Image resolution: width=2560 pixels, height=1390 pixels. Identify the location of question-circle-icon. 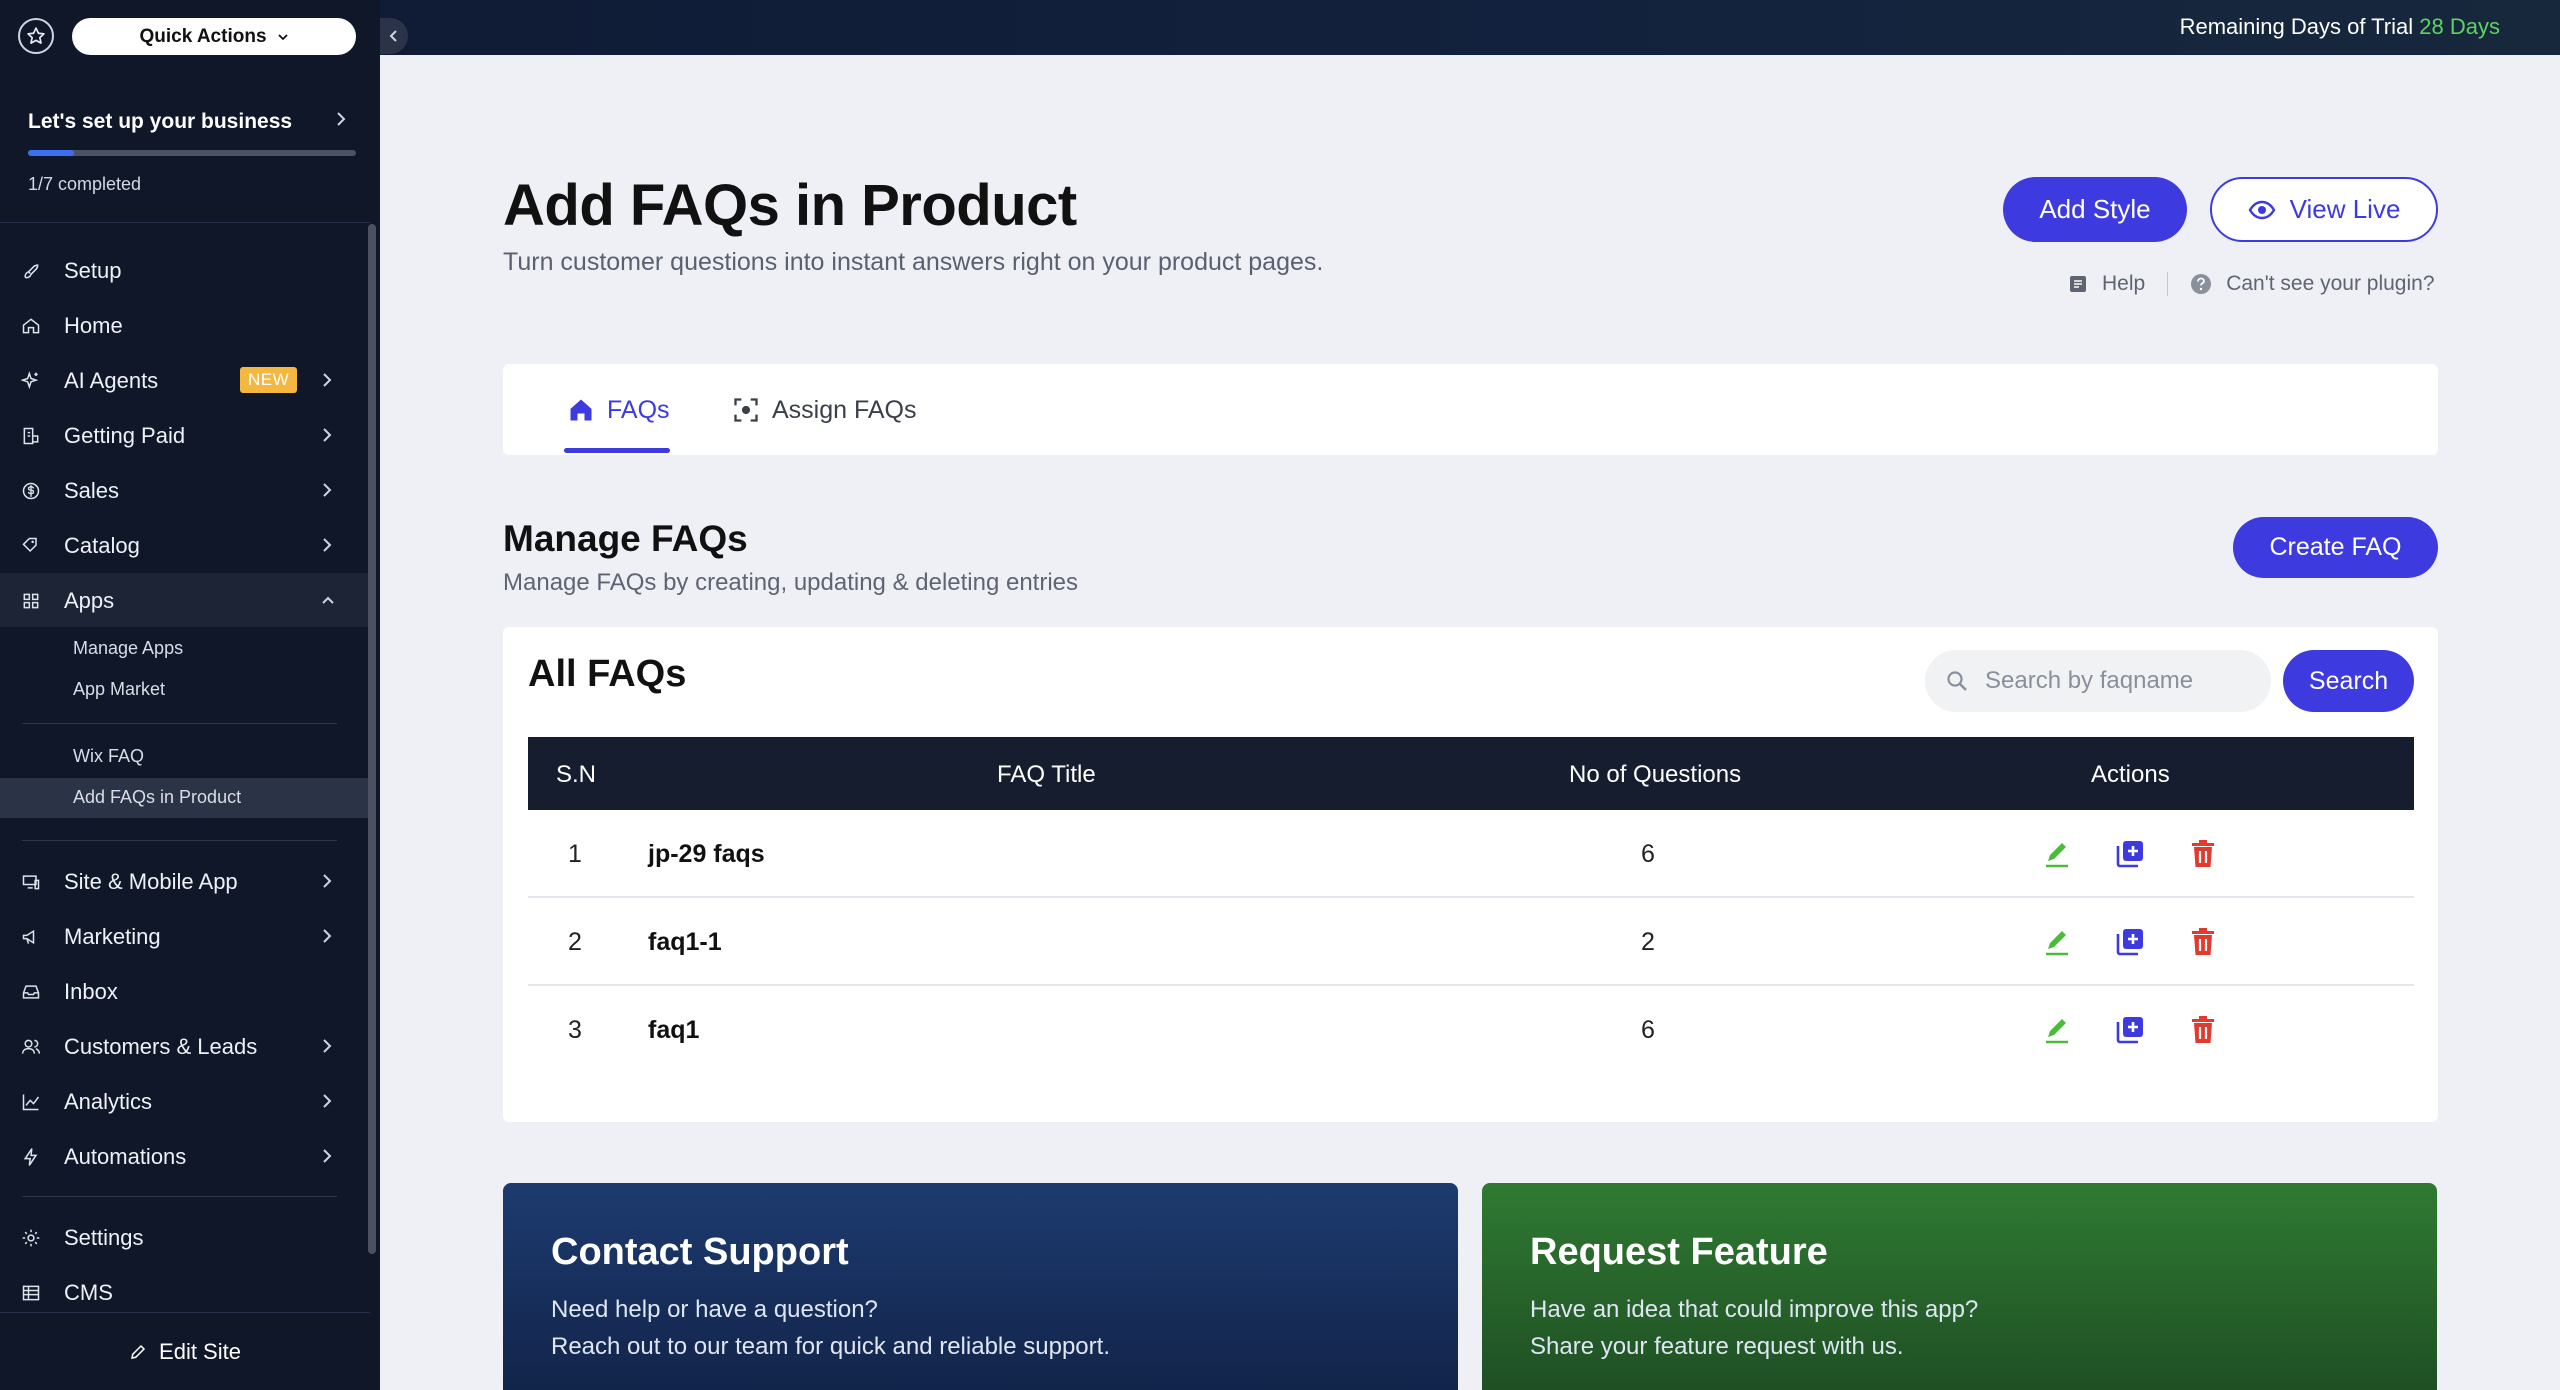
(2201, 284).